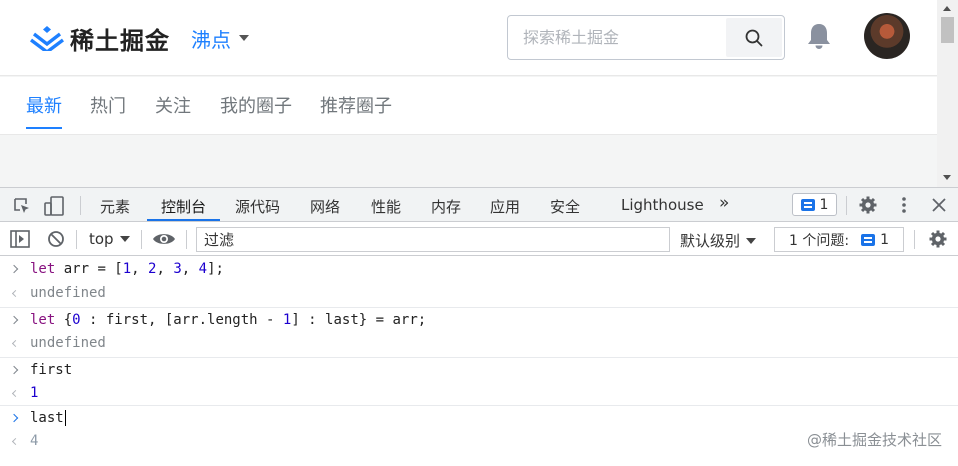 Image resolution: width=958 pixels, height=466 pixels. Describe the element at coordinates (108, 105) in the screenshot. I see `tab-hot: 热门` at that location.